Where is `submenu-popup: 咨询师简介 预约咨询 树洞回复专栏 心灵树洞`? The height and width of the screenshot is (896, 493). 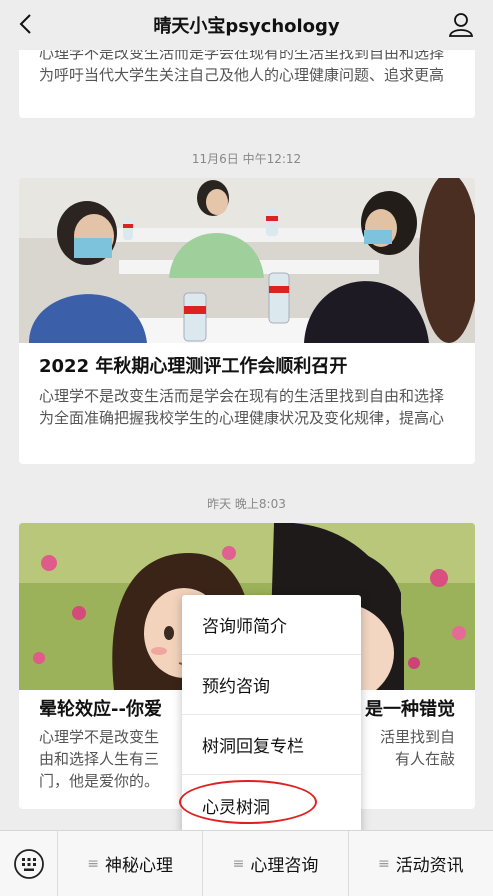
submenu-popup: 咨询师简介 预约咨询 树洞回复专栏 心灵树洞 is located at coordinates (271, 715).